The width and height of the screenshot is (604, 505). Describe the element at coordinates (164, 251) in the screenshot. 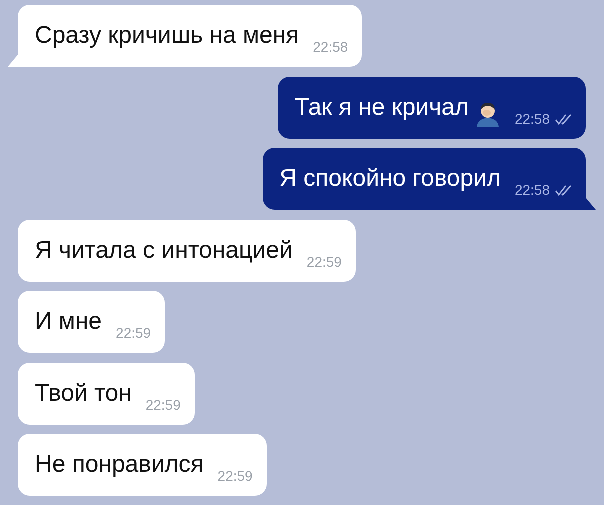

I see `message-text: Я читала с интонацией` at that location.